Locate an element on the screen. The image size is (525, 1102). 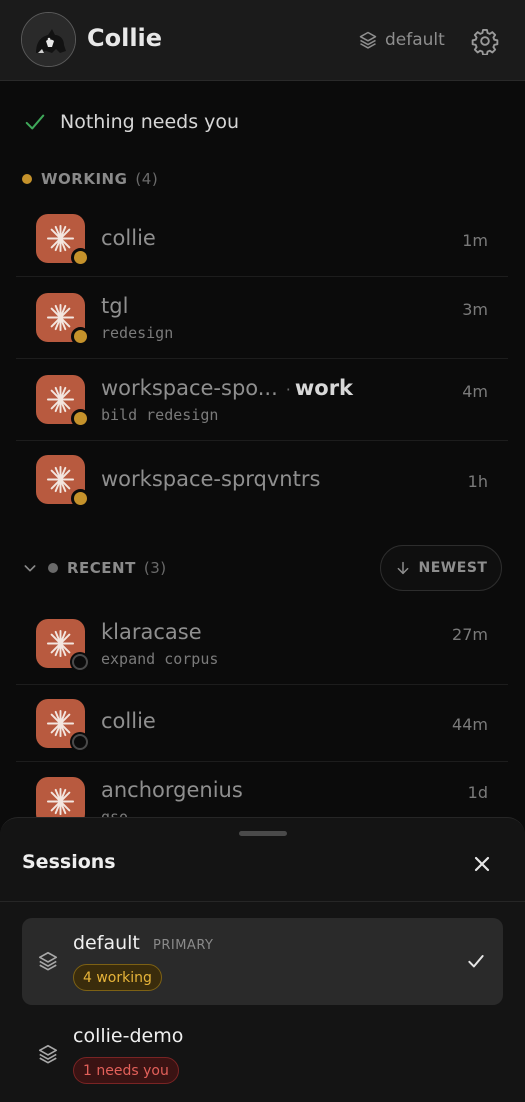
dog-avatar-icon is located at coordinates (48, 39).